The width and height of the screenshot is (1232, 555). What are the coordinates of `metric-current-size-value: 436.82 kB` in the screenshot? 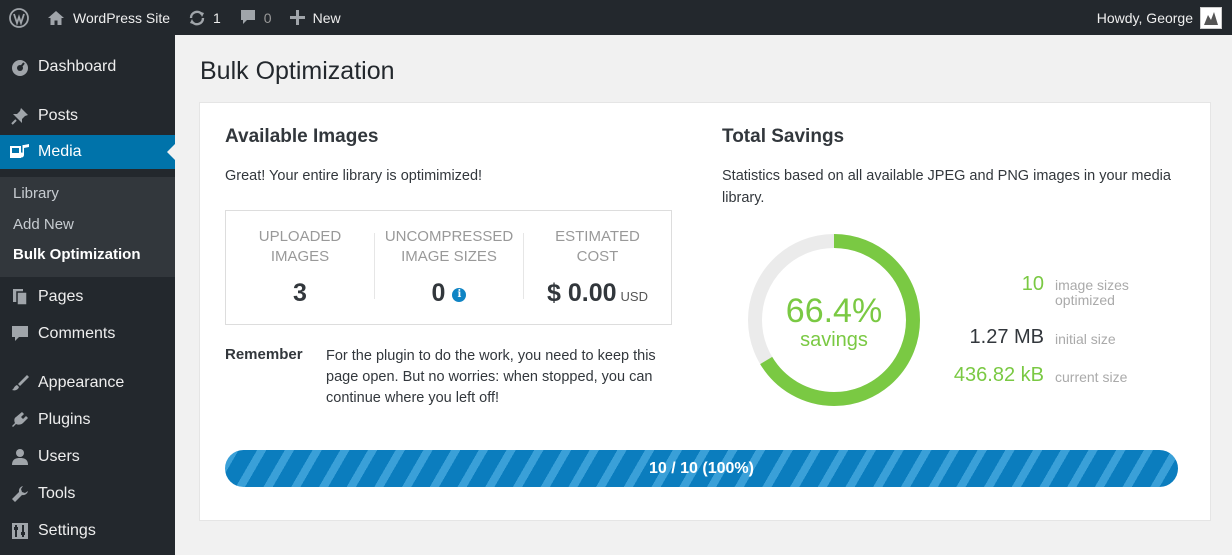 It's located at (998, 375).